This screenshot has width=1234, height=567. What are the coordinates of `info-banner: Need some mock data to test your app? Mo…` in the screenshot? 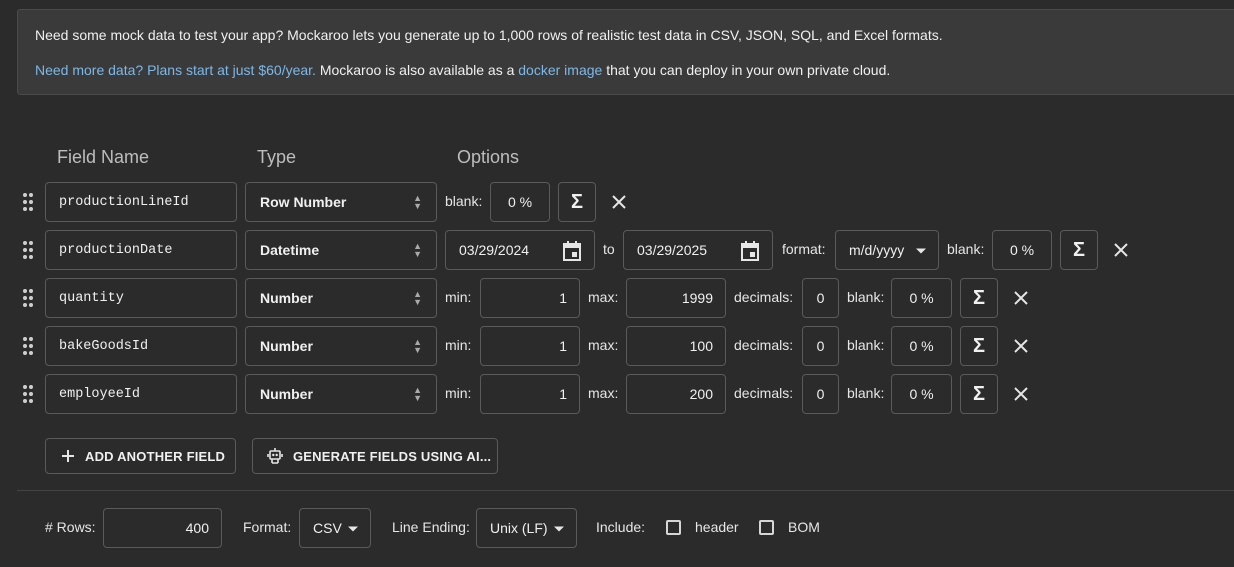 It's located at (625, 52).